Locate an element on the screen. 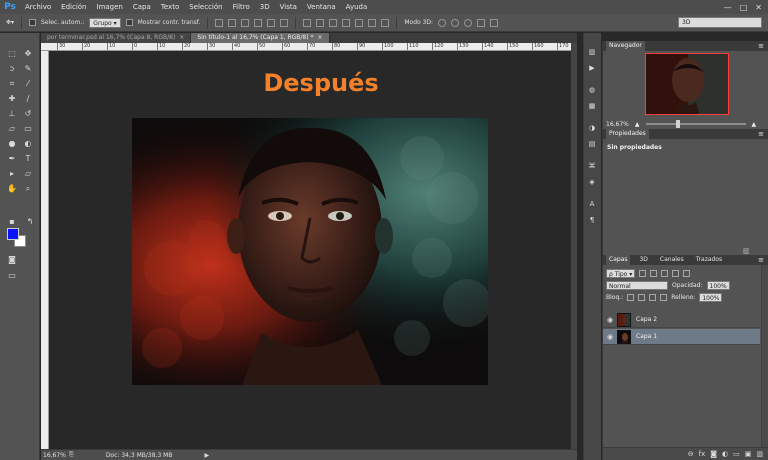 Image resolution: width=768 pixels, height=460 pixels. menu-filtro: Filtro is located at coordinates (241, 7).